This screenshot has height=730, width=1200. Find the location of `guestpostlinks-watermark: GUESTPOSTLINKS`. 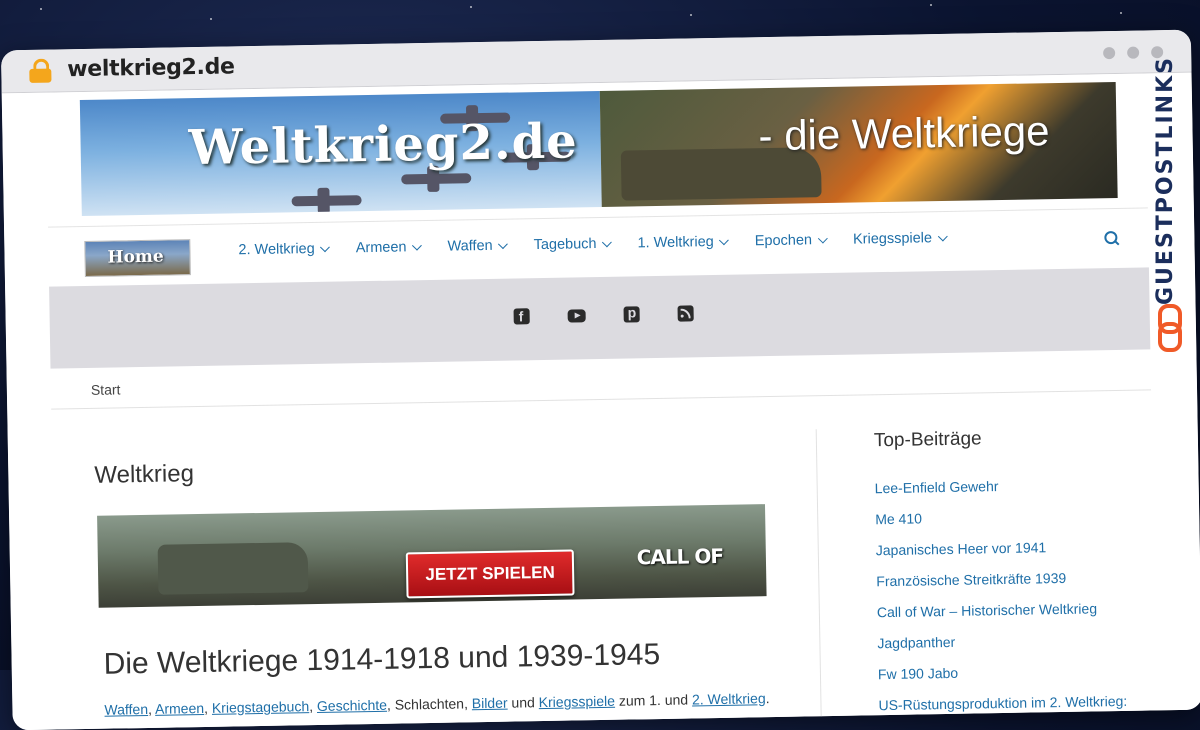

guestpostlinks-watermark: GUESTPOSTLINKS is located at coordinates (1168, 208).